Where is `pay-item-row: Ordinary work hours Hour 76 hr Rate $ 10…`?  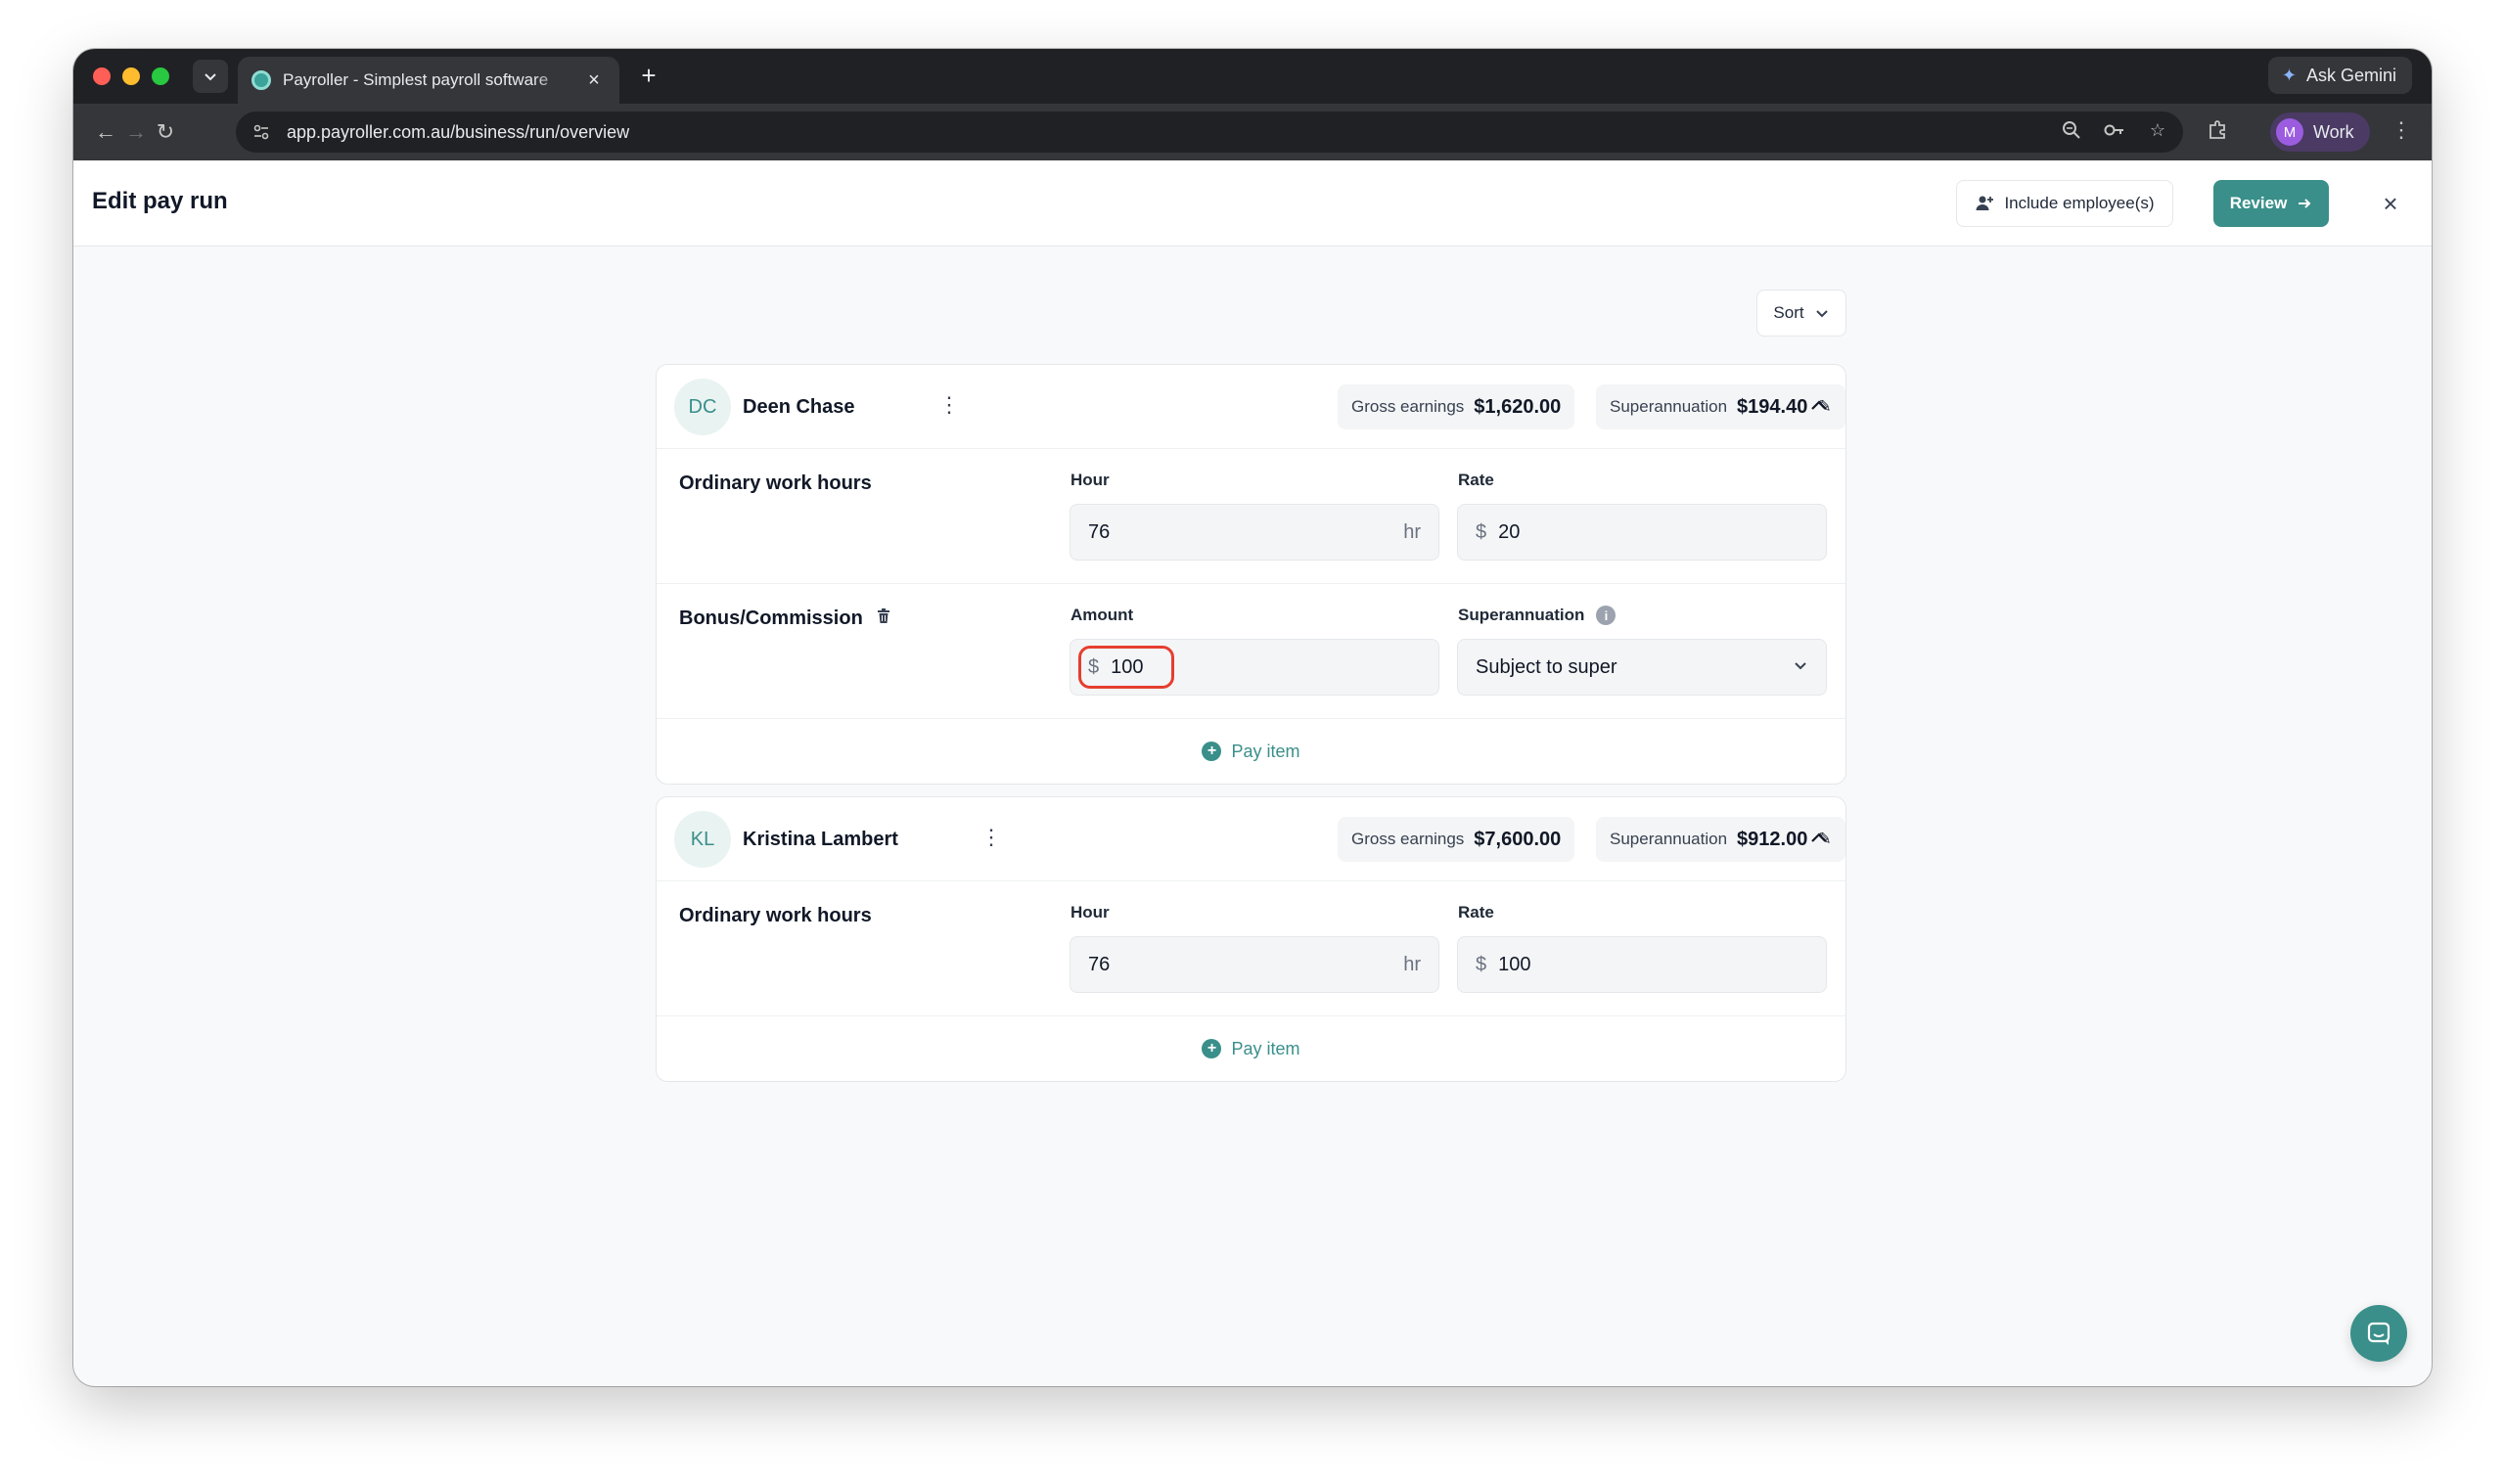
pay-item-row: Ordinary work hours Hour 76 hr Rate $ 10… is located at coordinates (1251, 948).